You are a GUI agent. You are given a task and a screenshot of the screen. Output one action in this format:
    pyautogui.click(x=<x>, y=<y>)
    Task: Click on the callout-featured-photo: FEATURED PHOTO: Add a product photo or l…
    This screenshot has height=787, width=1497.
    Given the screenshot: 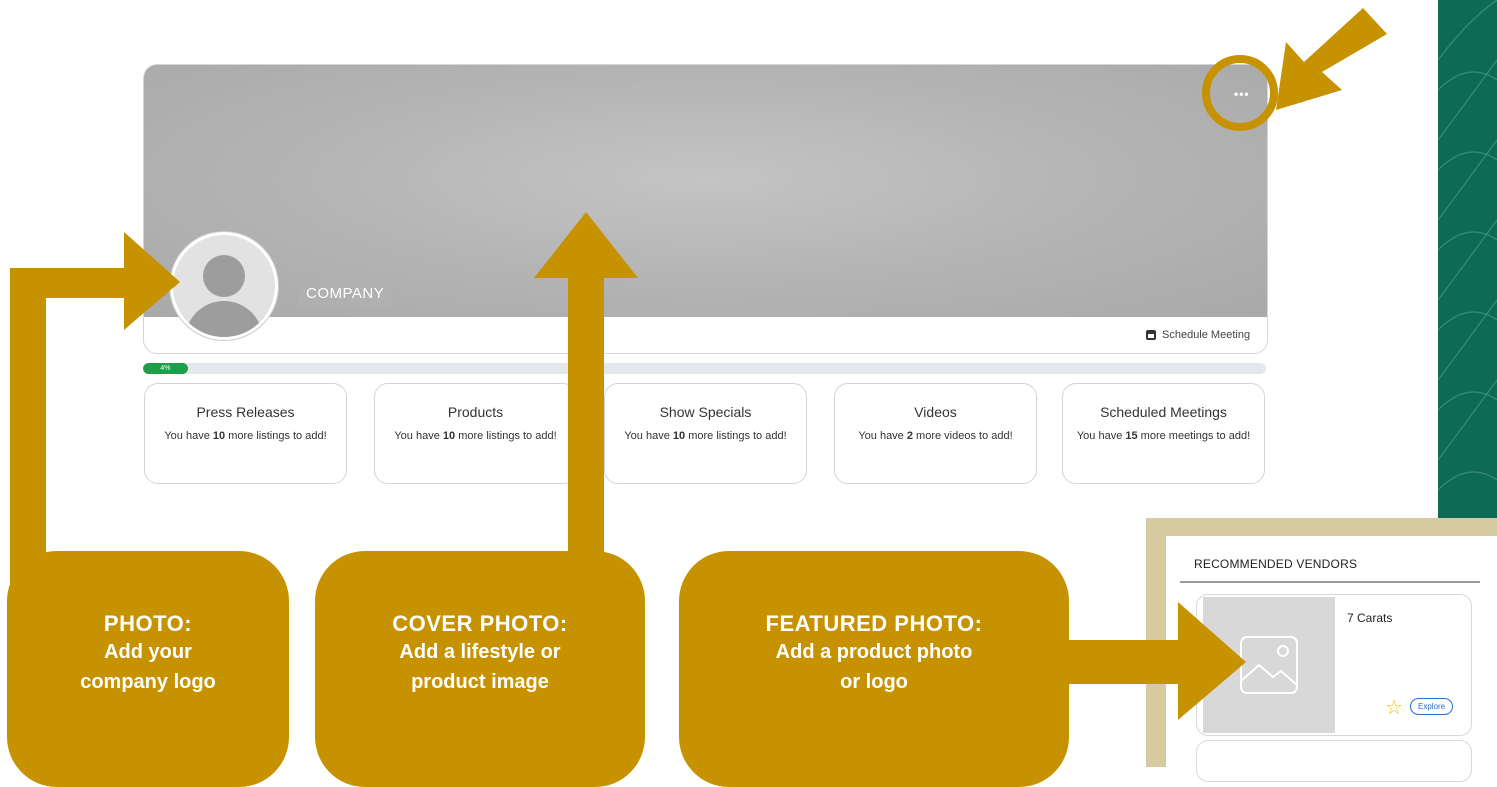 What is the action you would take?
    pyautogui.click(x=874, y=669)
    